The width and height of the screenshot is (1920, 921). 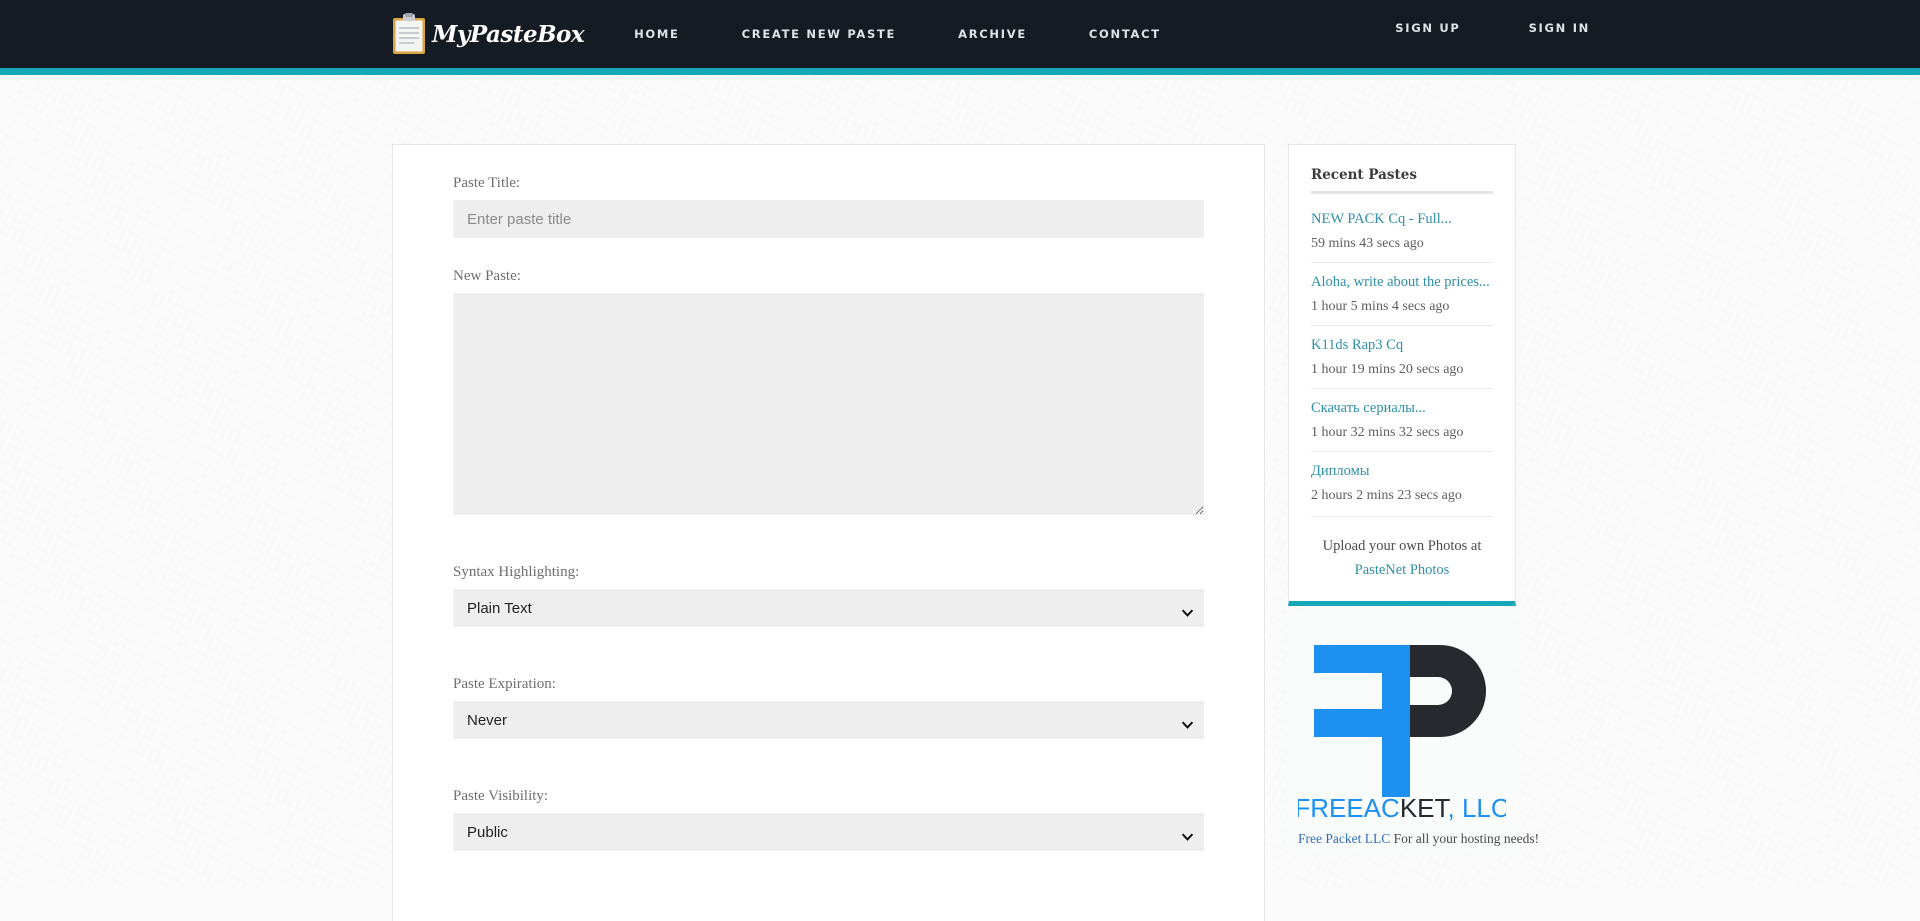 What do you see at coordinates (1402, 808) in the screenshot?
I see `svg-text: FREEACKET, LLC` at bounding box center [1402, 808].